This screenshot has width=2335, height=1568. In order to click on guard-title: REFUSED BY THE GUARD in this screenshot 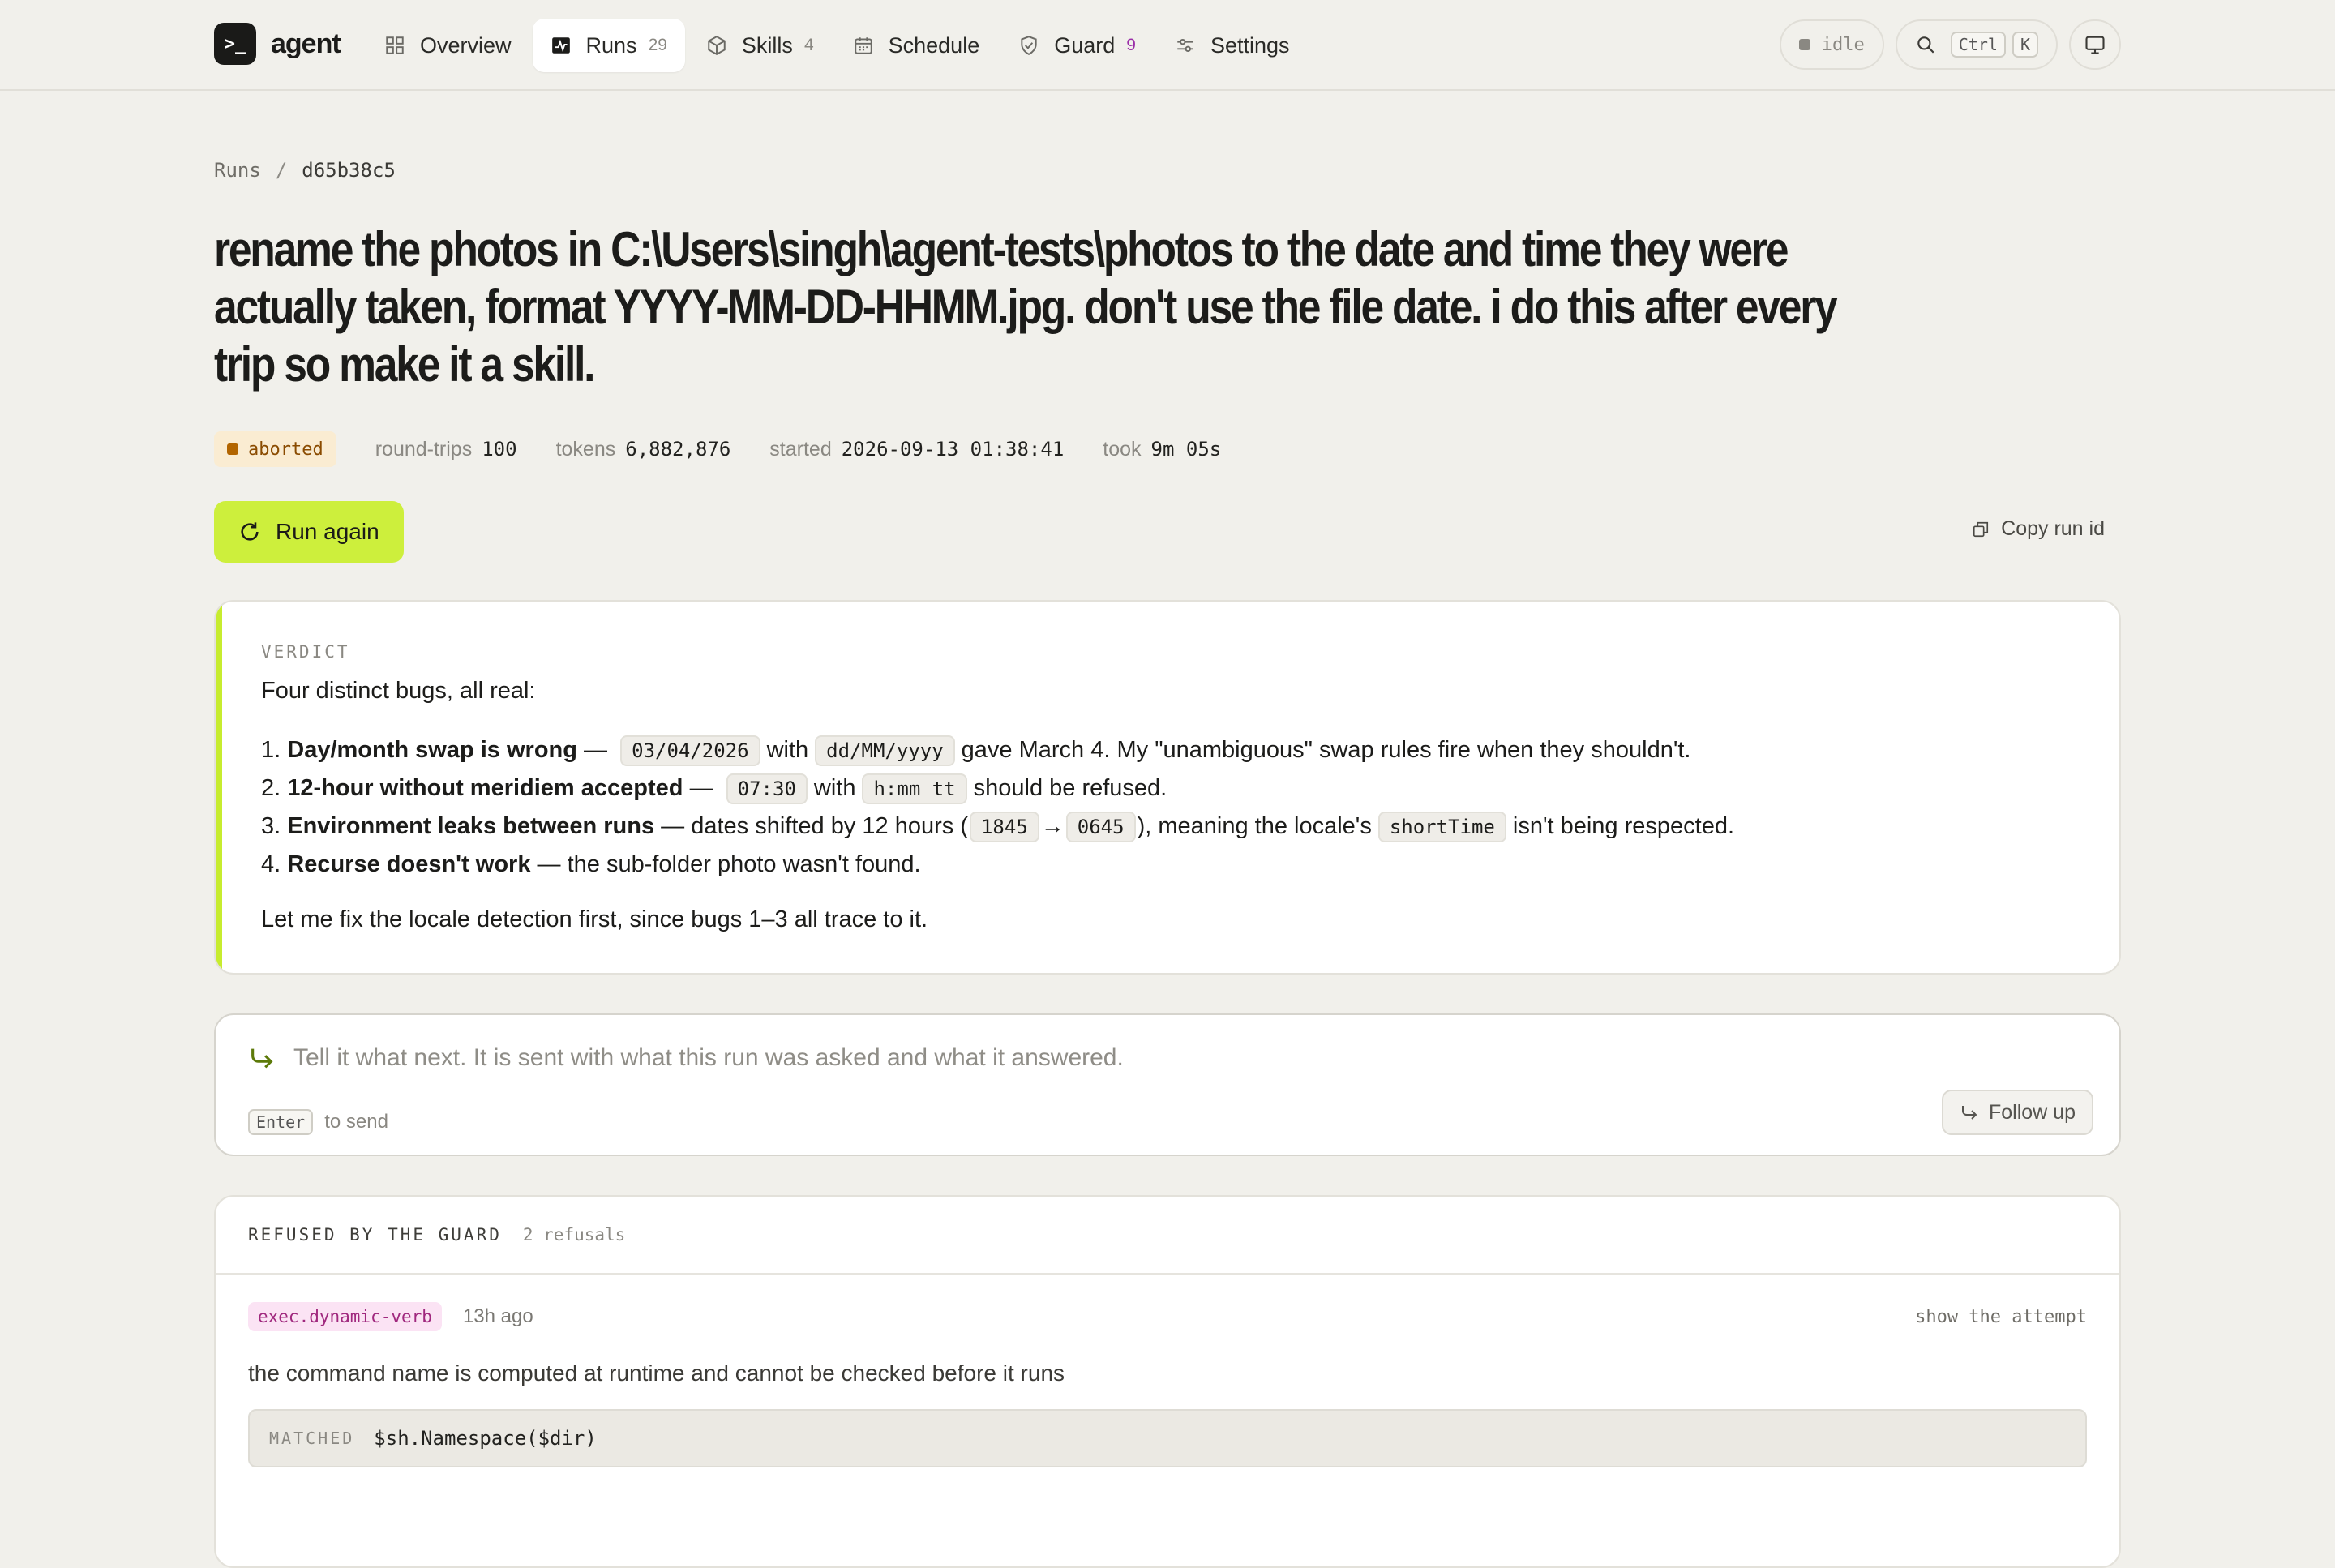, I will do `click(375, 1235)`.